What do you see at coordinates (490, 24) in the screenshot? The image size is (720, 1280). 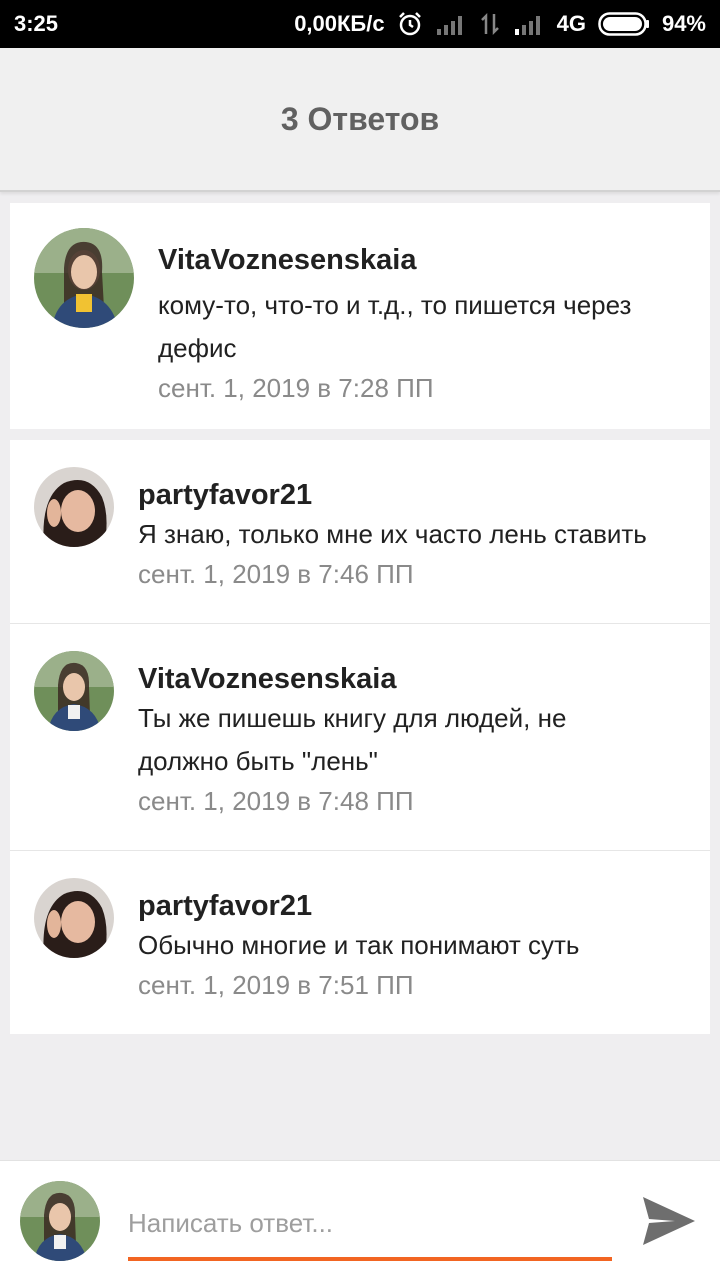 I see `data-transfer-icon` at bounding box center [490, 24].